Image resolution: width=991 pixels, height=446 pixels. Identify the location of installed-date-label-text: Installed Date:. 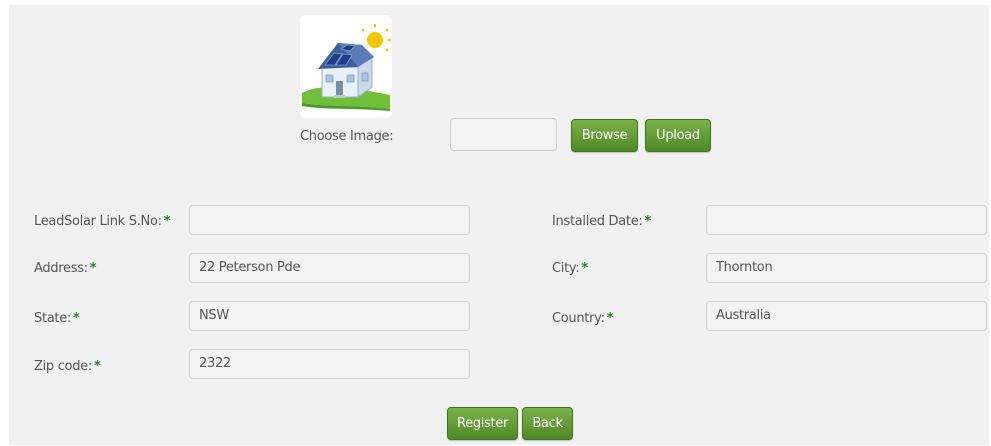
(597, 221).